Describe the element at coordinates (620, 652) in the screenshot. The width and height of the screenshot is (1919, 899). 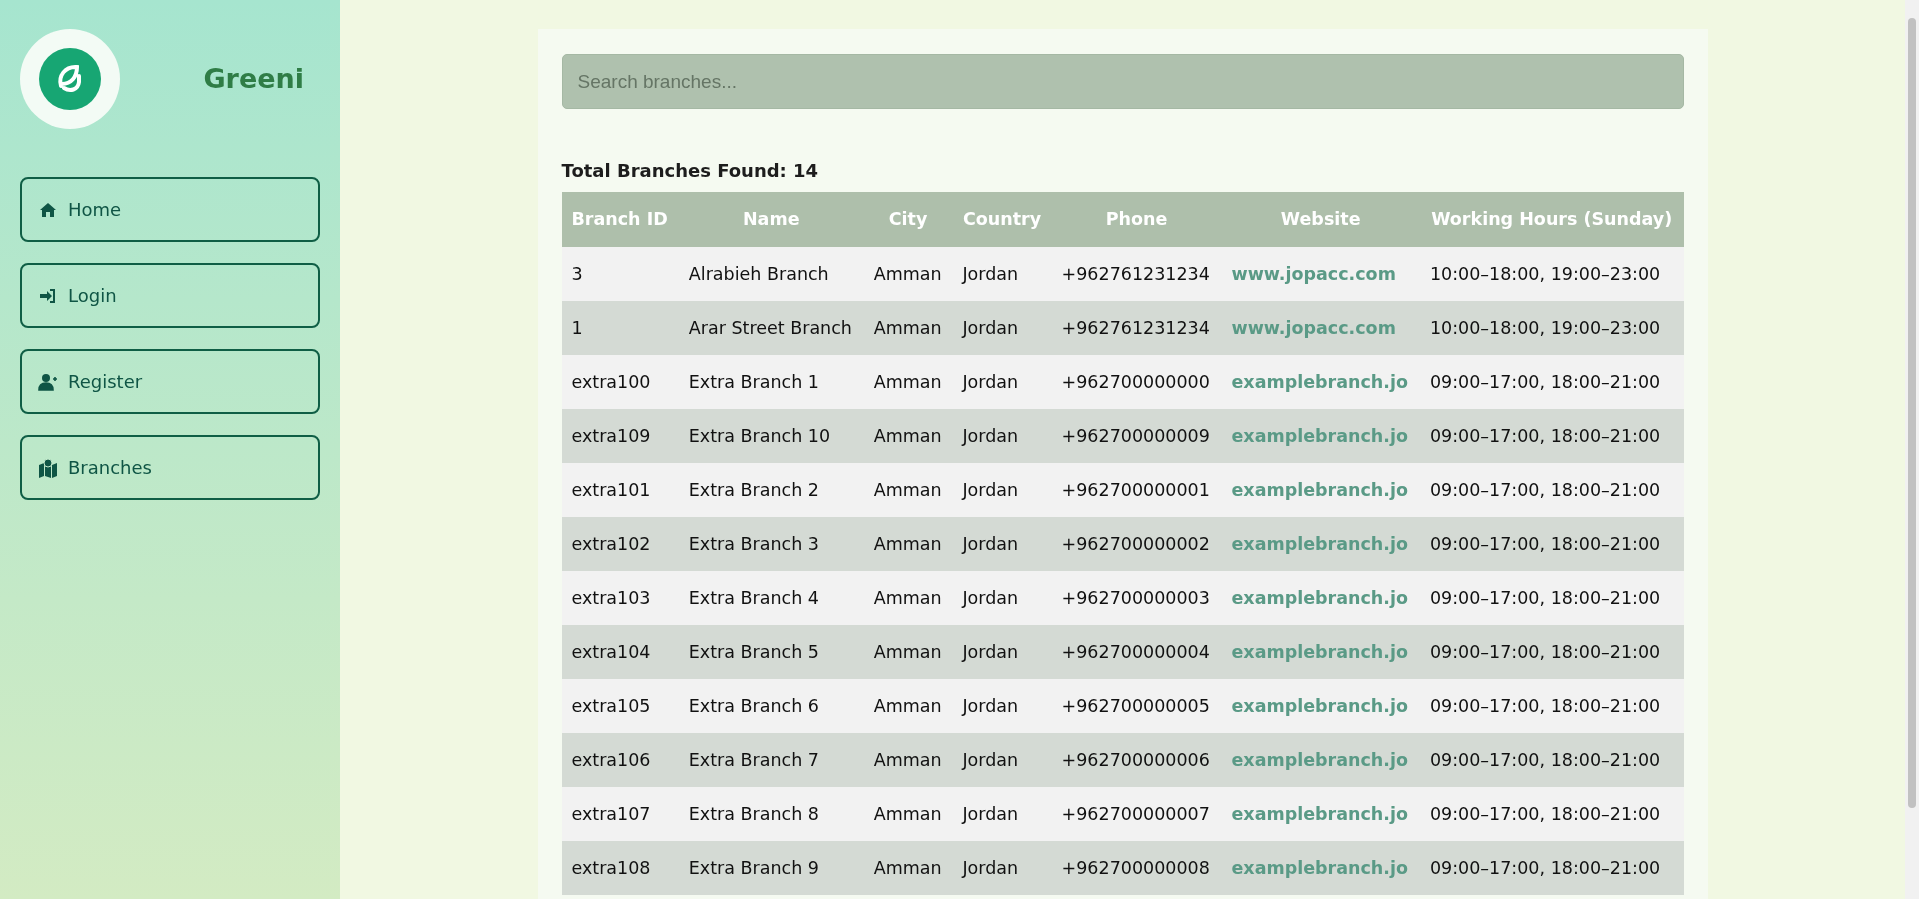
I see `table-cell: extra104` at that location.